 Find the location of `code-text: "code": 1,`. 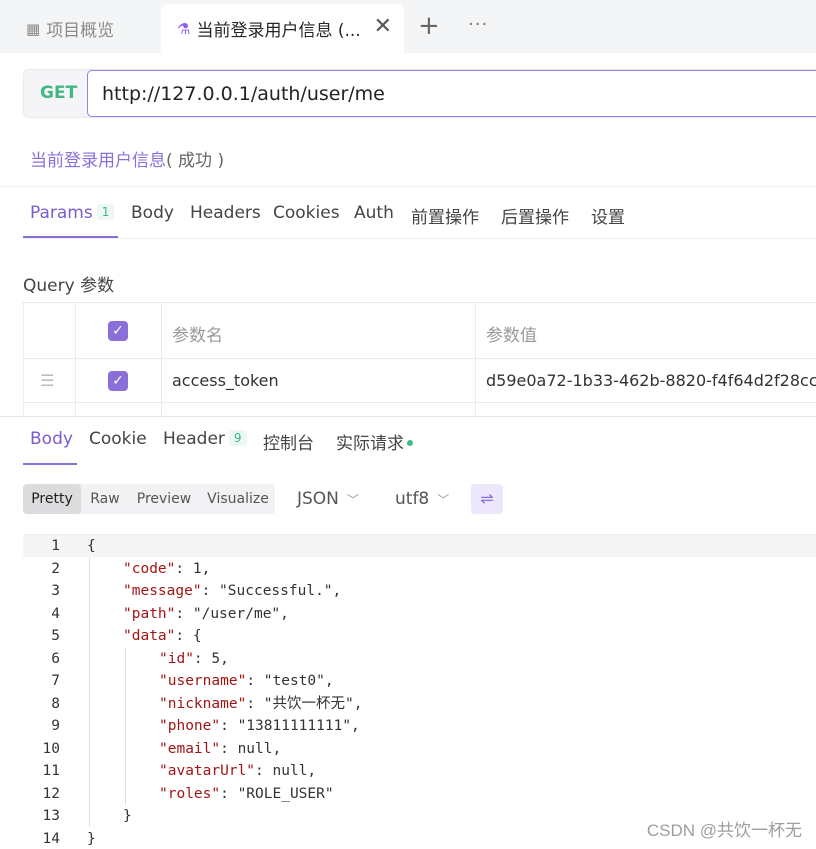

code-text: "code": 1, is located at coordinates (166, 569).